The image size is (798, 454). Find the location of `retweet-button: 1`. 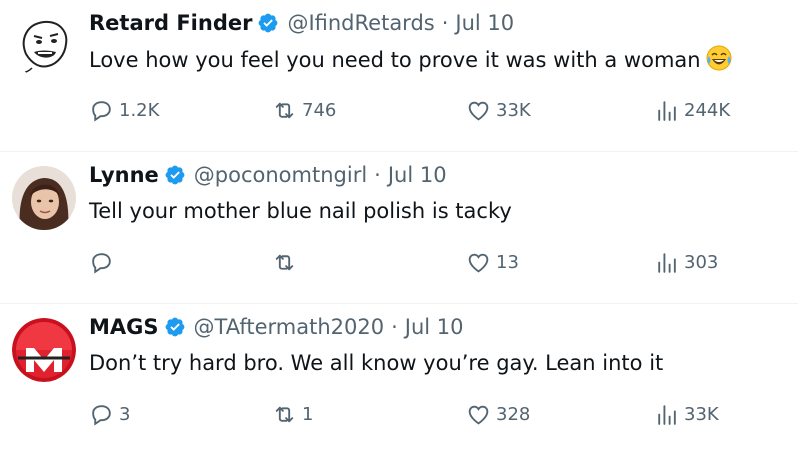

retweet-button: 1 is located at coordinates (292, 414).